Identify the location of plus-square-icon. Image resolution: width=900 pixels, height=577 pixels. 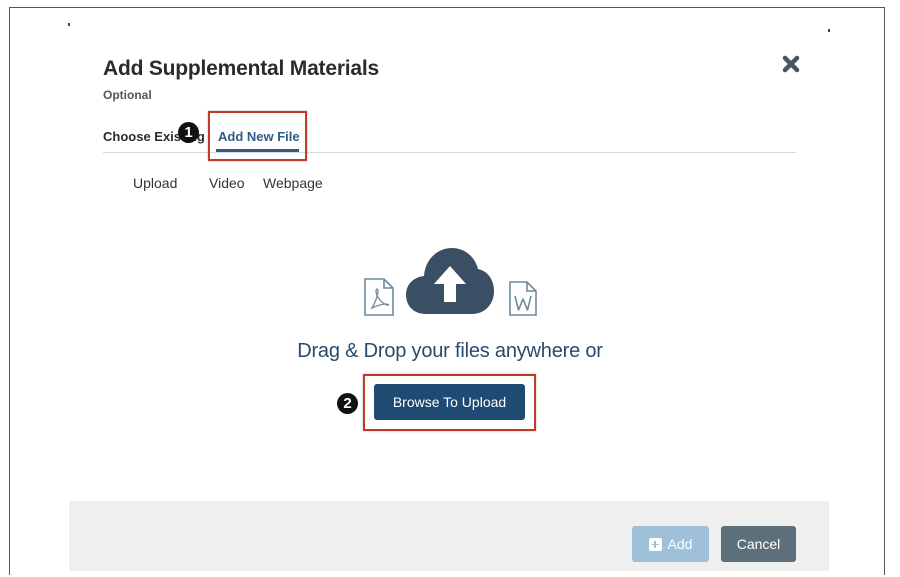
(655, 544).